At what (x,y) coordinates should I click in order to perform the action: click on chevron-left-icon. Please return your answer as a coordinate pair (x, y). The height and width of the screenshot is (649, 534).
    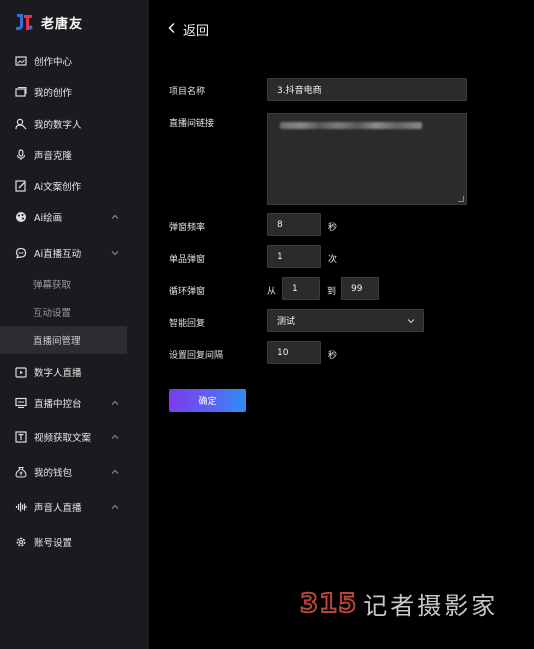
    Looking at the image, I should click on (172, 29).